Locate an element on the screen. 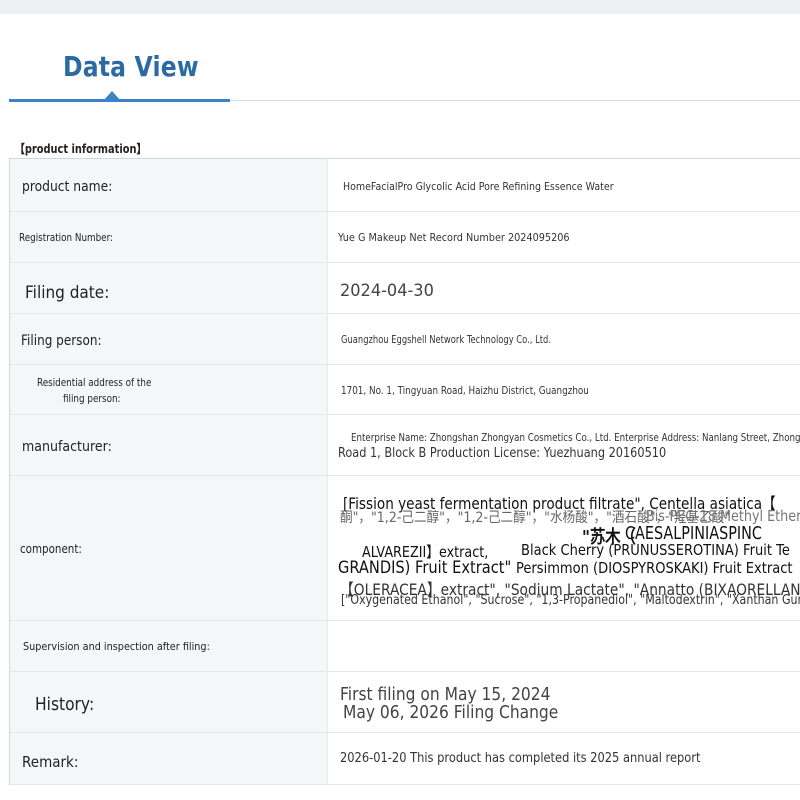 This screenshot has width=800, height=800. manufacturer-label: manufacturer: is located at coordinates (67, 447).